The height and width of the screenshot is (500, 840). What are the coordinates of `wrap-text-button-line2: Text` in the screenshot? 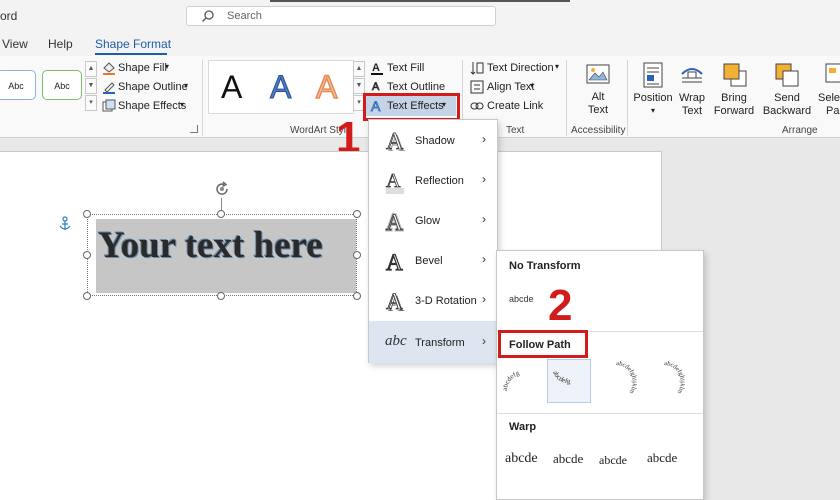 It's located at (692, 111).